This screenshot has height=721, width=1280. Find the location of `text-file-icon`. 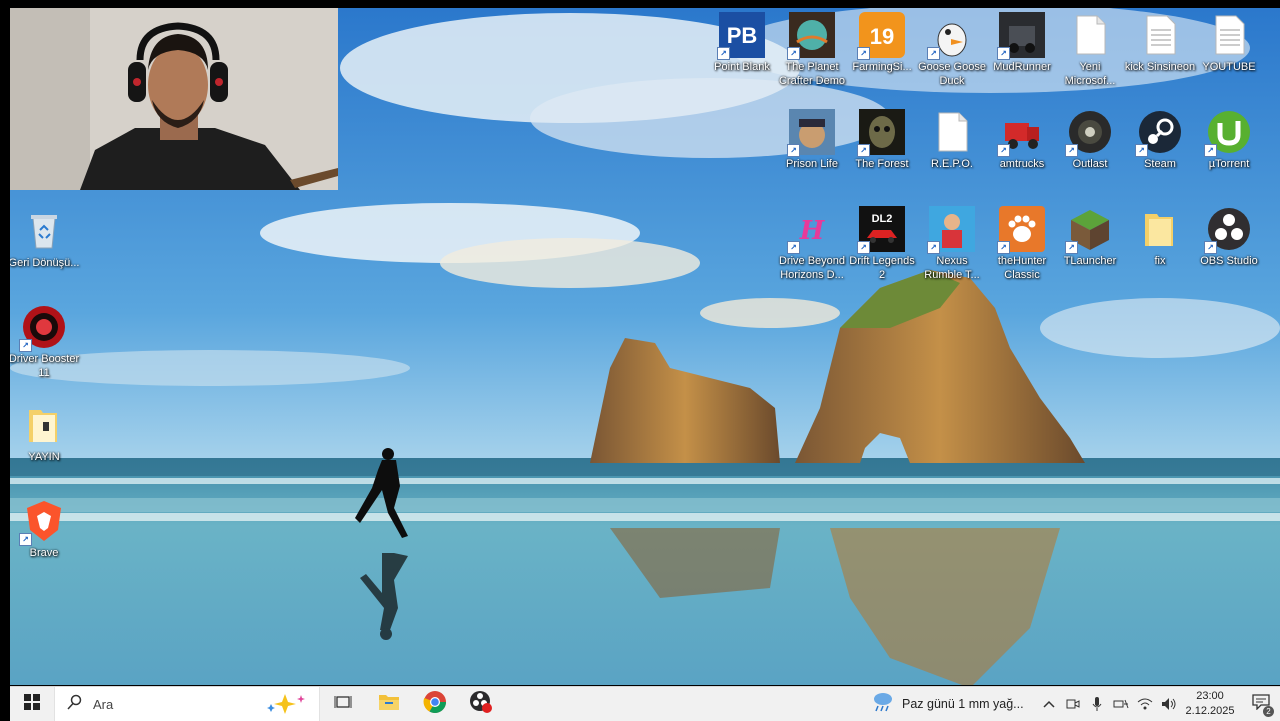

text-file-icon is located at coordinates (1160, 35).